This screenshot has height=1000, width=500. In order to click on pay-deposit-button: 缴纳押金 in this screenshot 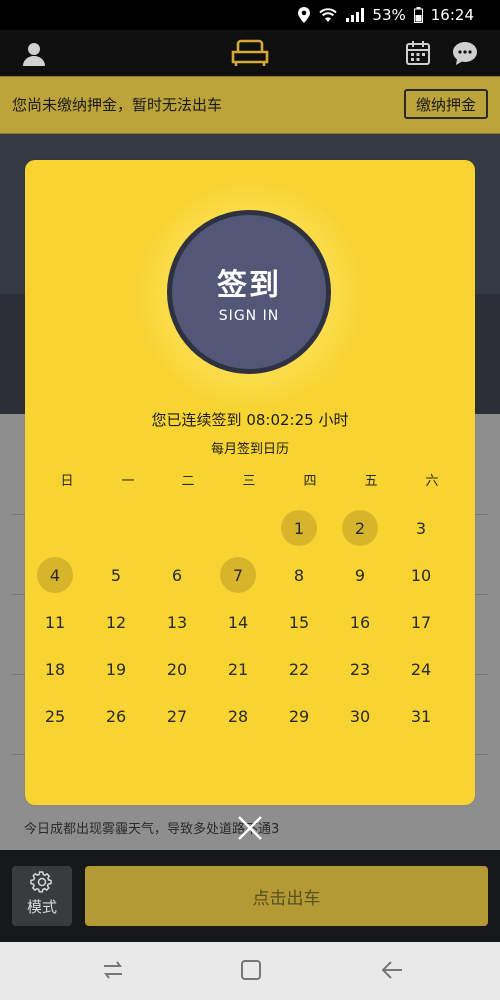, I will do `click(446, 104)`.